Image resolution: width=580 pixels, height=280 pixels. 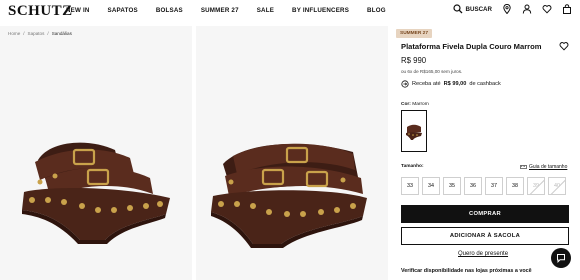 I want to click on size-option-35: 35, so click(x=452, y=186).